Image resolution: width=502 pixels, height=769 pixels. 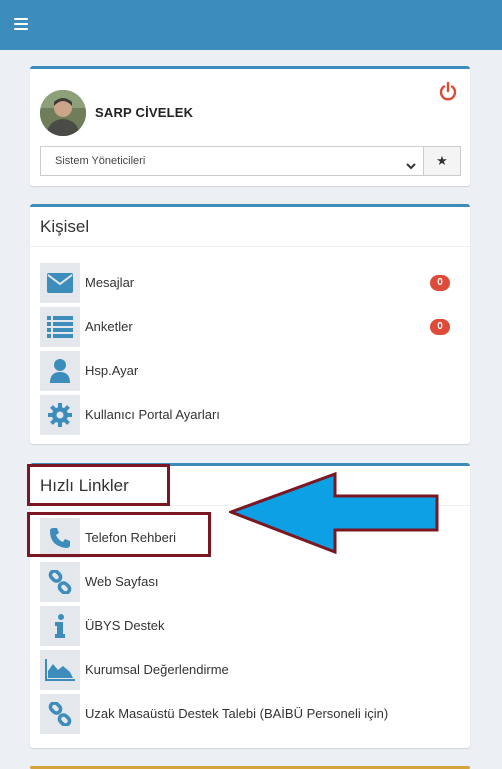 What do you see at coordinates (60, 327) in the screenshot?
I see `list-icon` at bounding box center [60, 327].